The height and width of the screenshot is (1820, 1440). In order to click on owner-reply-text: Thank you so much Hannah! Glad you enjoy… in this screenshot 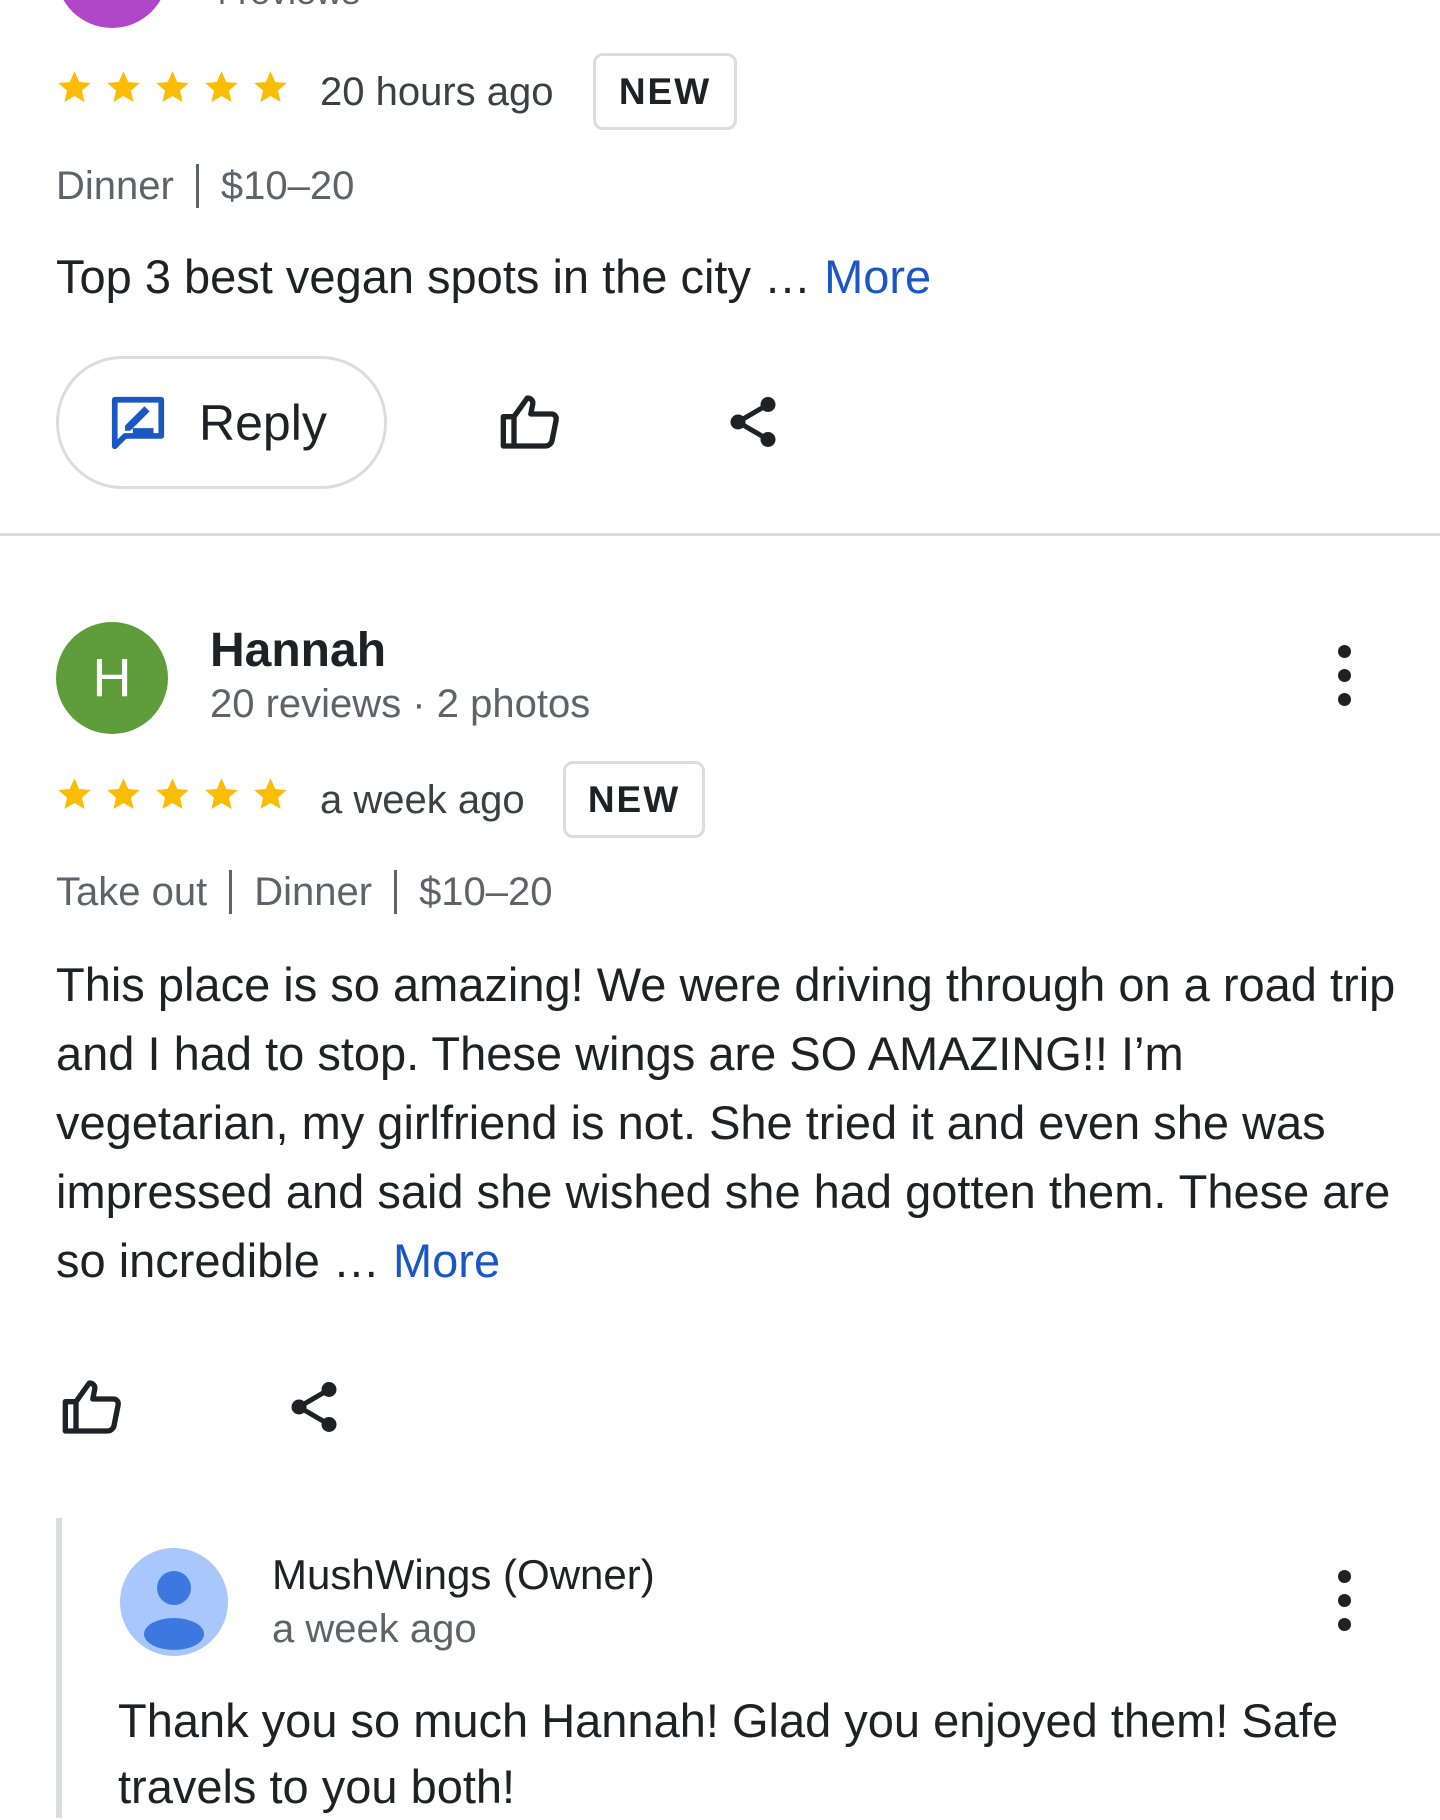, I will do `click(728, 1753)`.